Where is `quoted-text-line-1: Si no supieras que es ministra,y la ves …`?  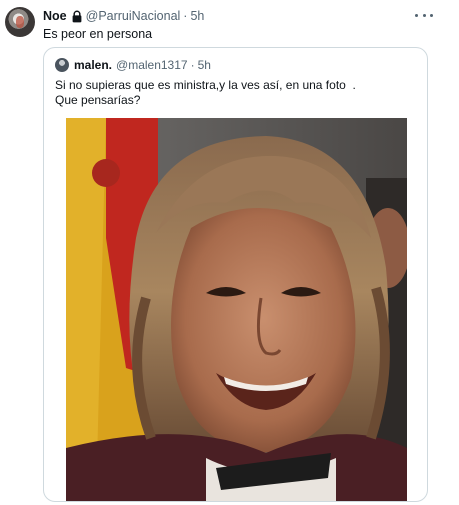
quoted-text-line-1: Si no supieras que es ministra,y la ves … is located at coordinates (205, 85).